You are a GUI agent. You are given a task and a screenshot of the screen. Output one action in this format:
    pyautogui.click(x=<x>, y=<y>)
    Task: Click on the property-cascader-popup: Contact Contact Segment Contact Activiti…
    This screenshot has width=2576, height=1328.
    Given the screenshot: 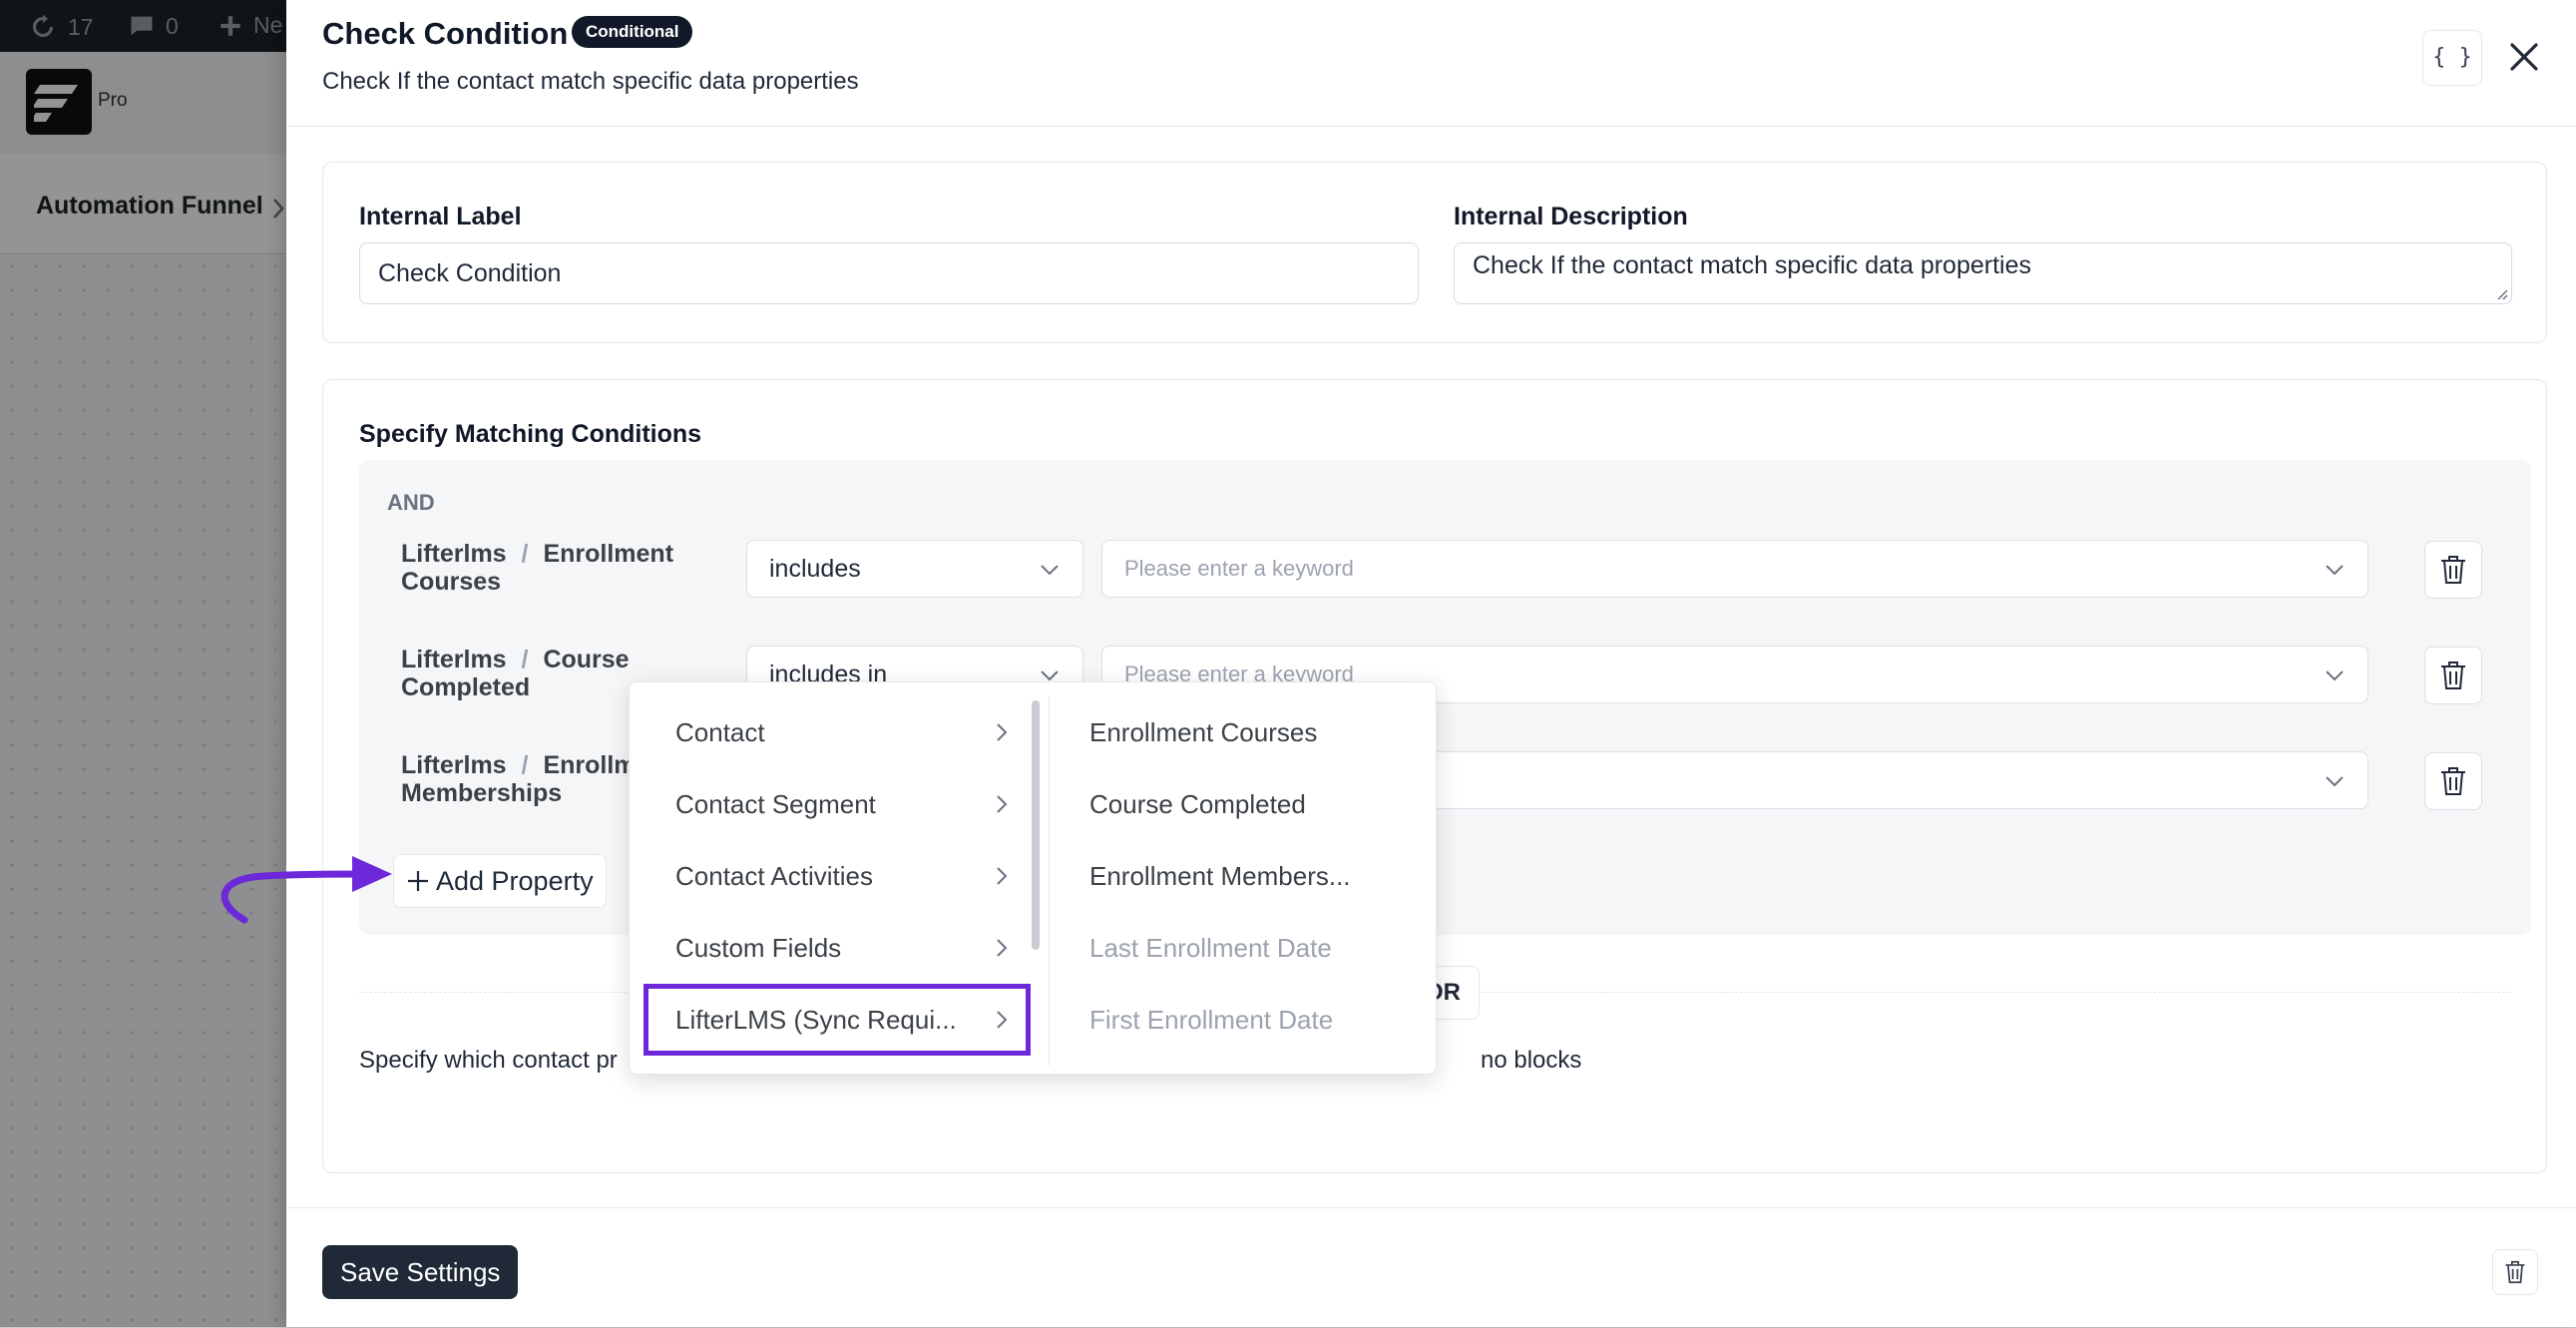 What is the action you would take?
    pyautogui.click(x=1033, y=878)
    